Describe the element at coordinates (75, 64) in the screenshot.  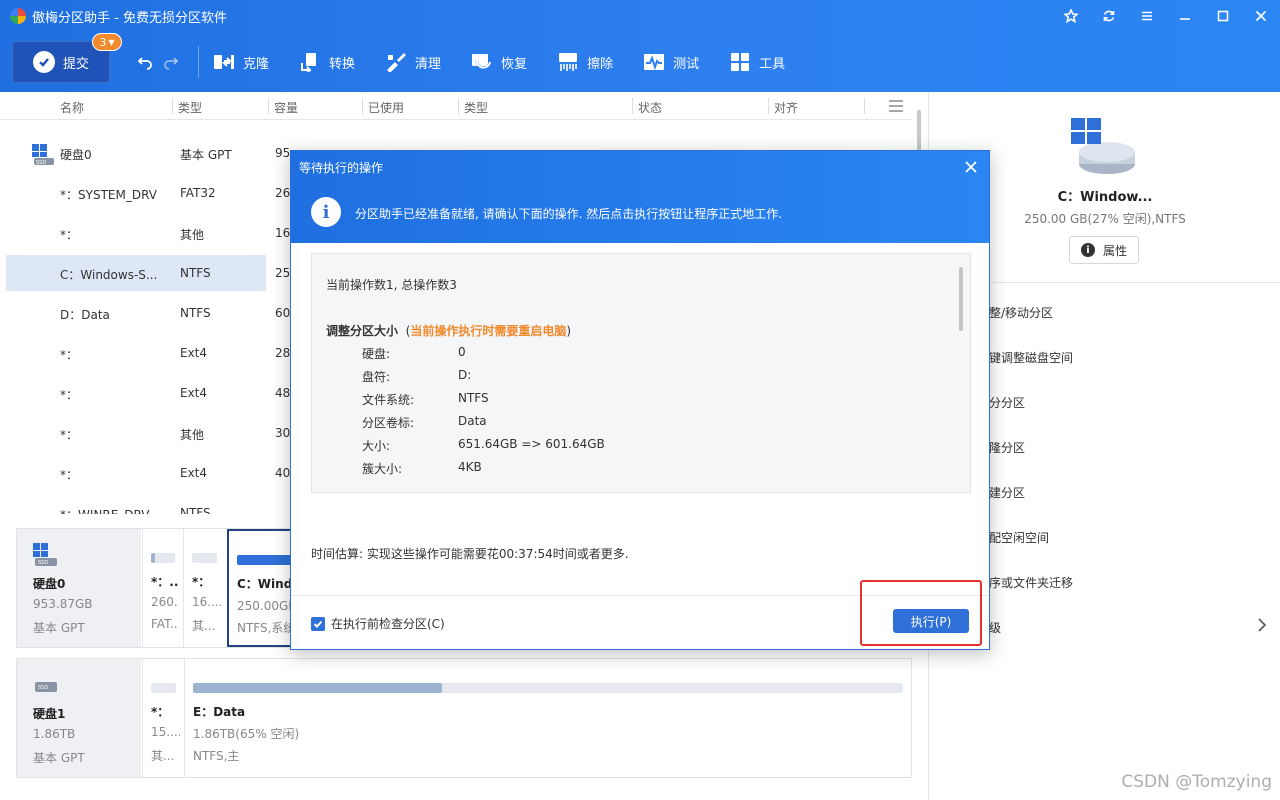
I see `submit-label: 提交` at that location.